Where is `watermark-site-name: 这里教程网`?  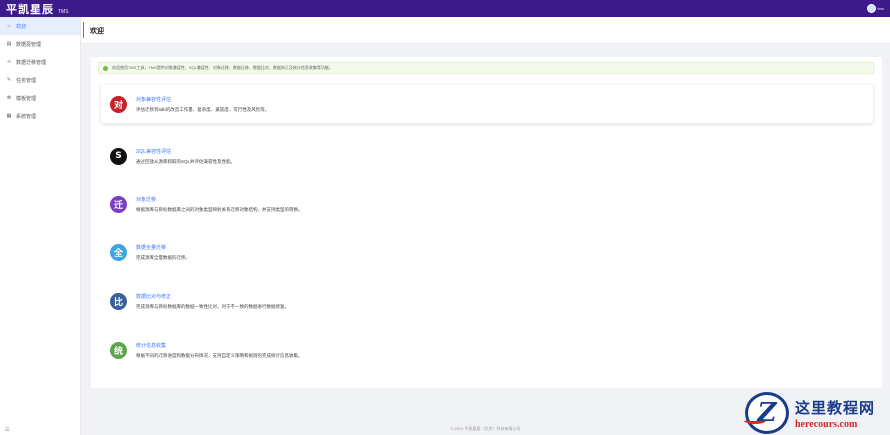 watermark-site-name: 这里教程网 is located at coordinates (835, 407).